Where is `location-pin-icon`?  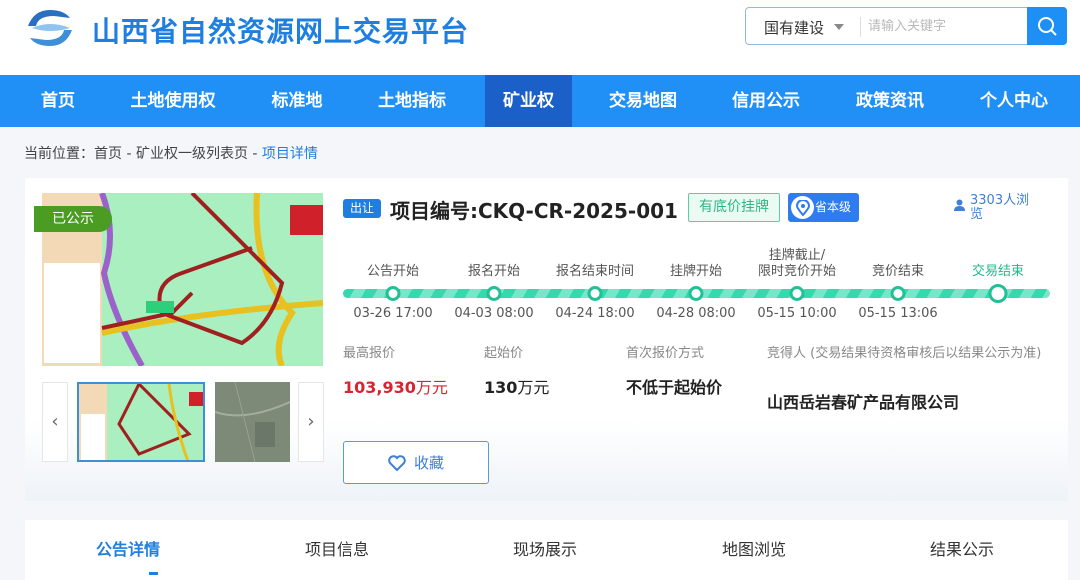 location-pin-icon is located at coordinates (802, 207).